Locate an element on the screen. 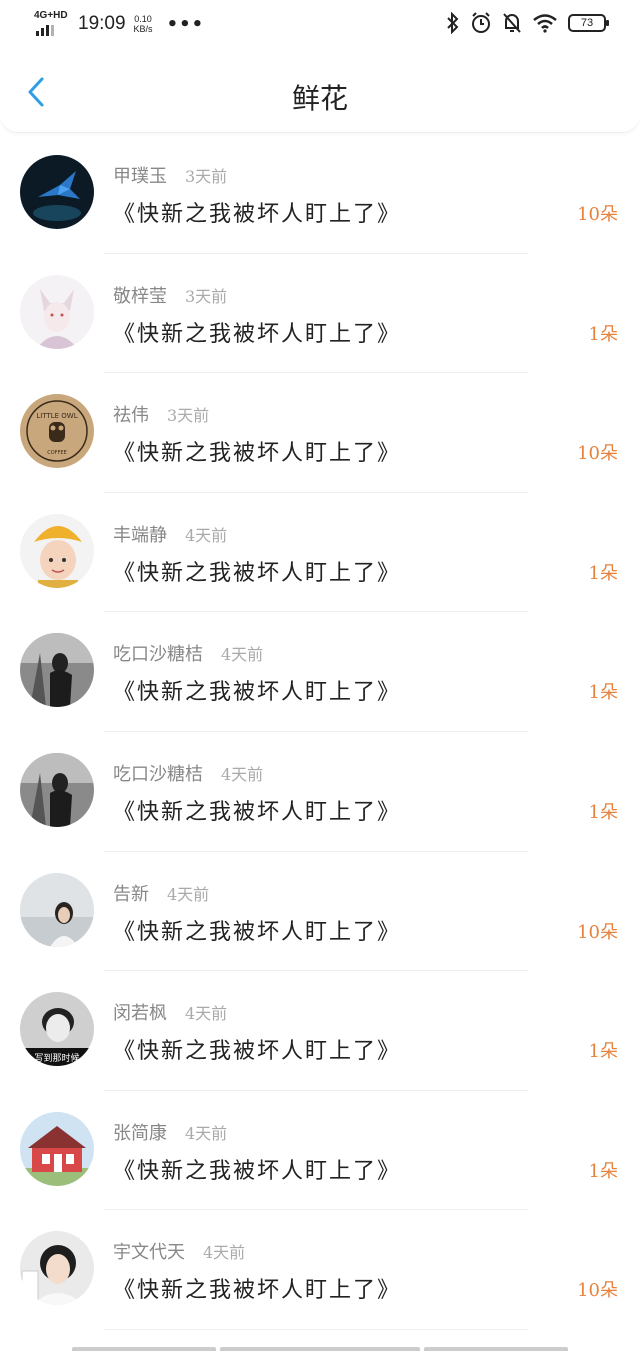 The image size is (640, 1351). wifi-icon is located at coordinates (545, 23).